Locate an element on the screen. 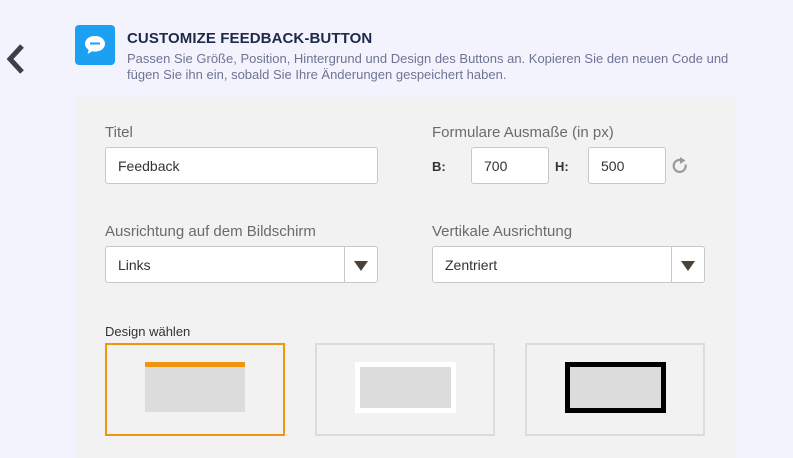  screen-alignment-label: Ausrichtung auf dem Bildschirm is located at coordinates (210, 231).